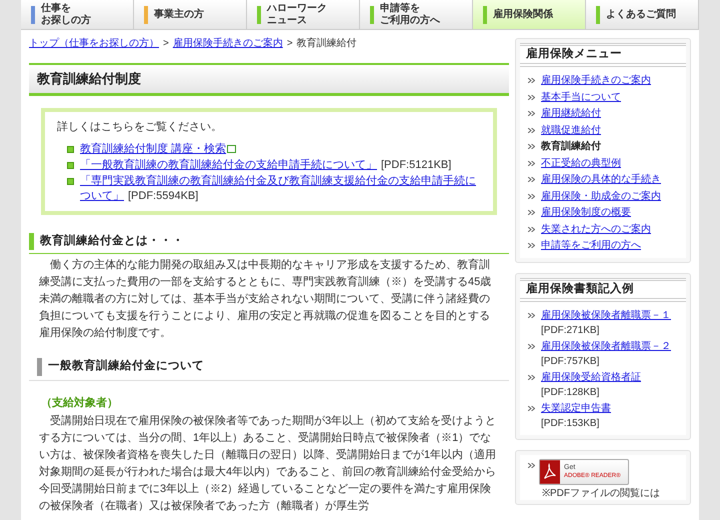  Describe the element at coordinates (601, 196) in the screenshot. I see `menu-link: 雇用保険・助成金のご案内` at that location.